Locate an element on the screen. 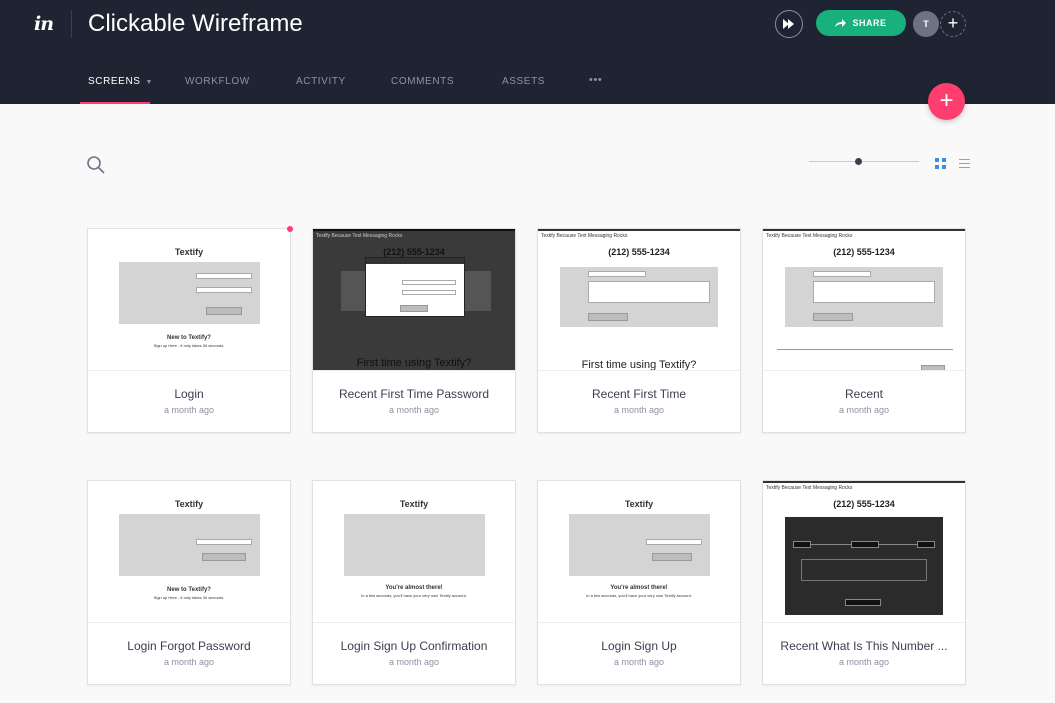 This screenshot has width=1055, height=703. preview-button is located at coordinates (789, 24).